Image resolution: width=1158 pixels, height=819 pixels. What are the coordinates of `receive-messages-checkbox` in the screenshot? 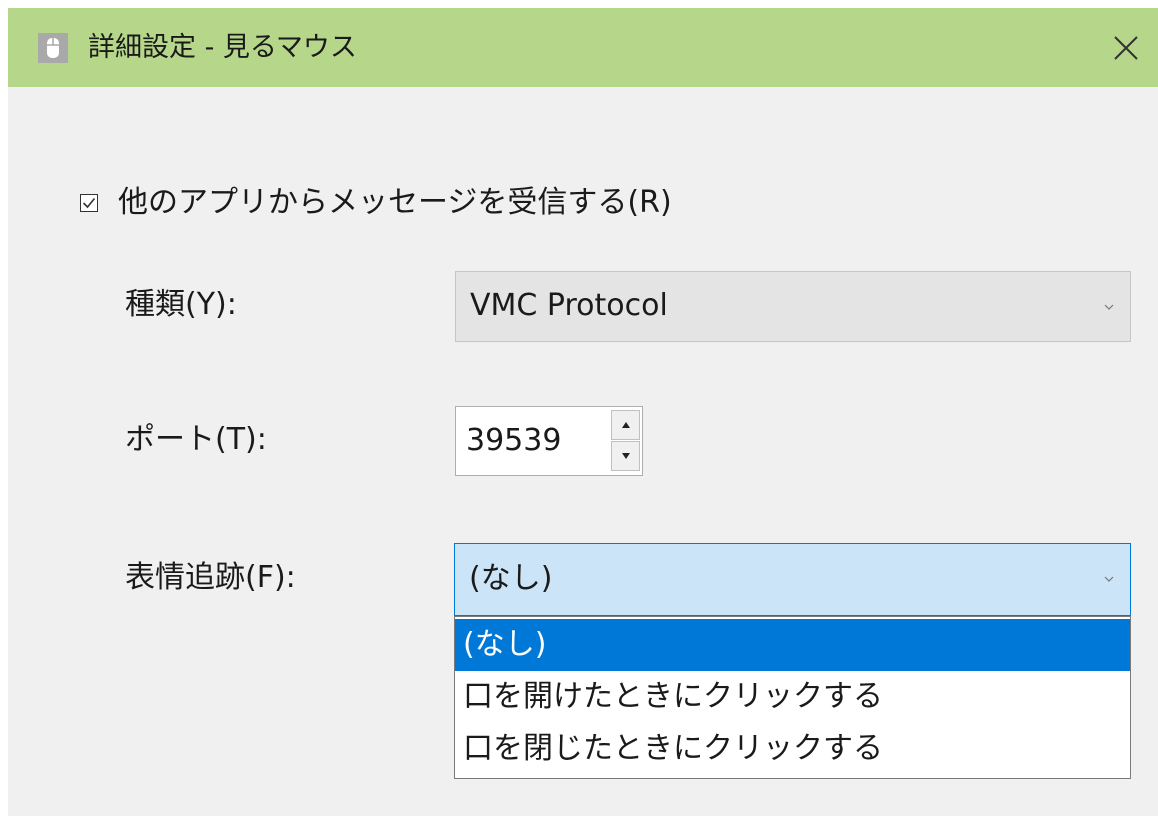 It's located at (89, 203).